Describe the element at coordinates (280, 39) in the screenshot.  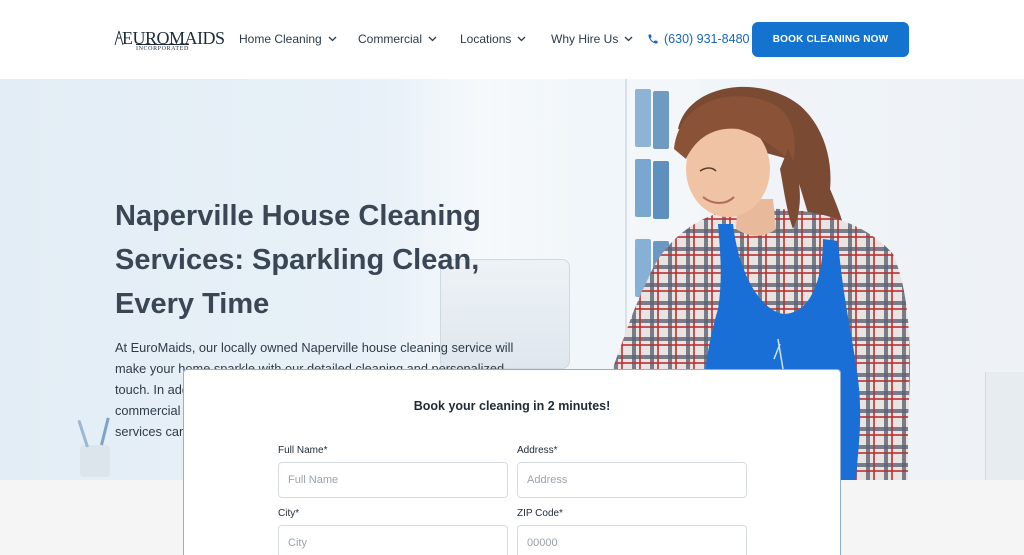
I see `nav-label: Home Cleaning` at that location.